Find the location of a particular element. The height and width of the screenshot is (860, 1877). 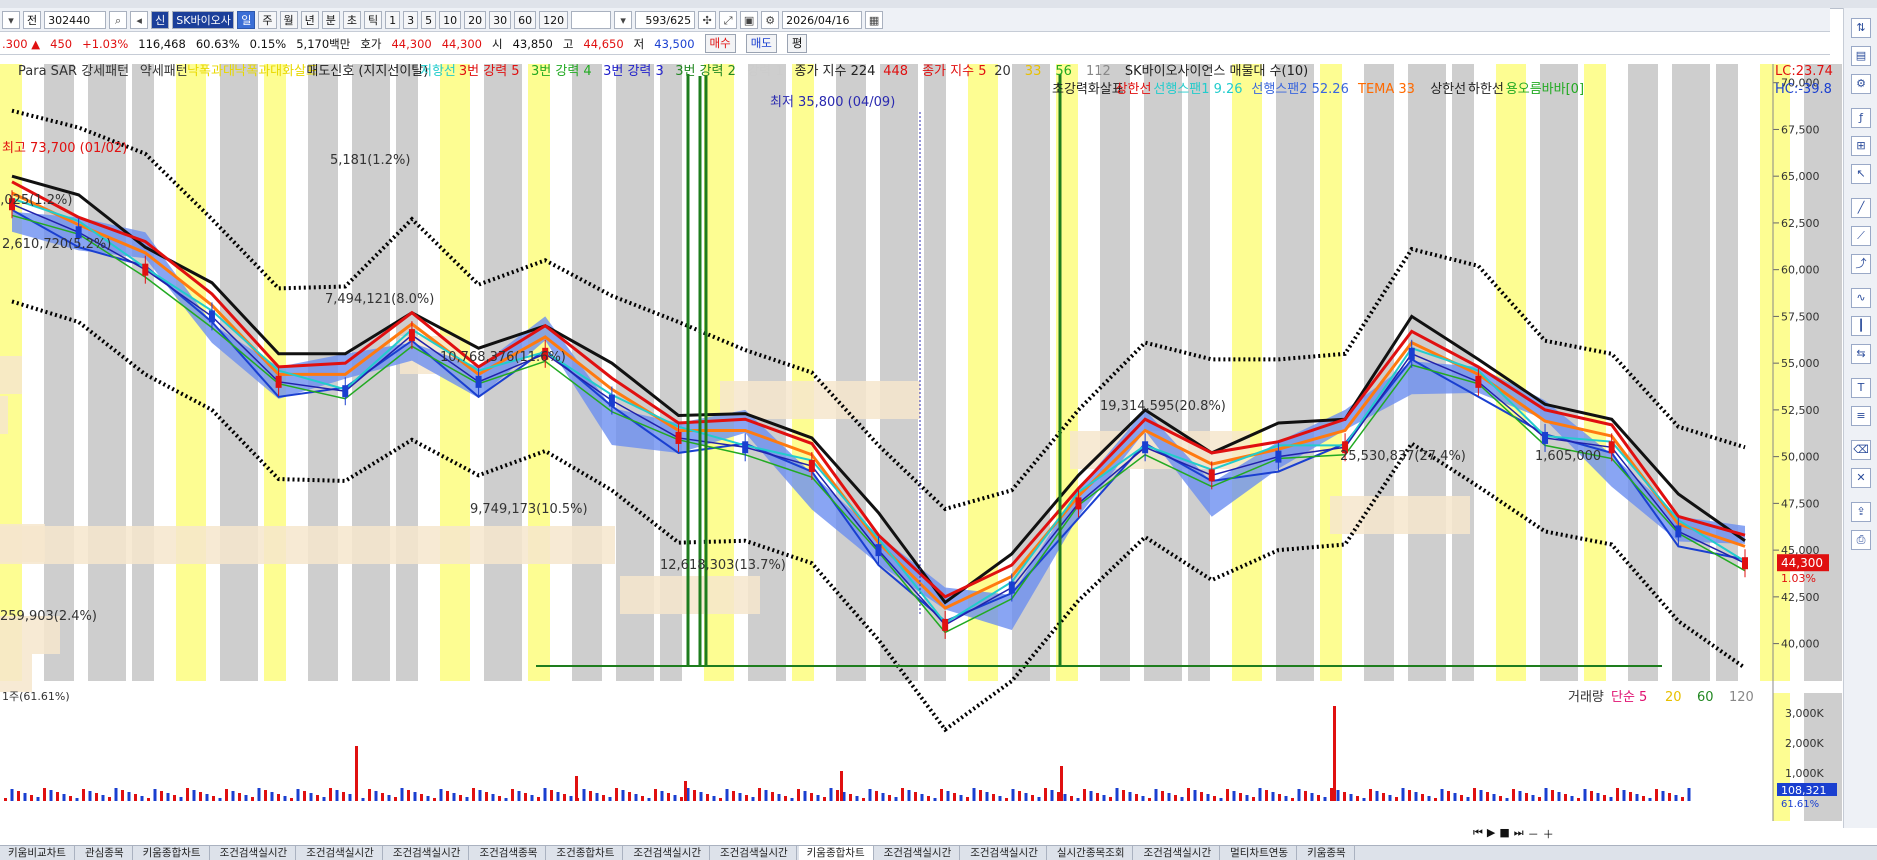

data-range-display: 593/625 is located at coordinates (665, 19).